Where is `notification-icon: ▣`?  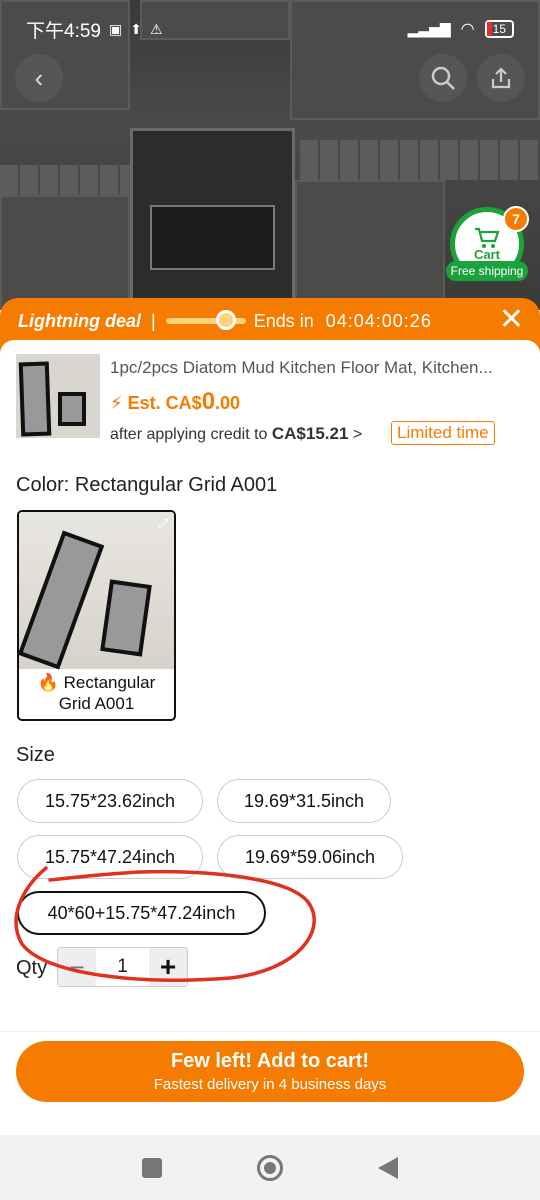 notification-icon: ▣ is located at coordinates (115, 28).